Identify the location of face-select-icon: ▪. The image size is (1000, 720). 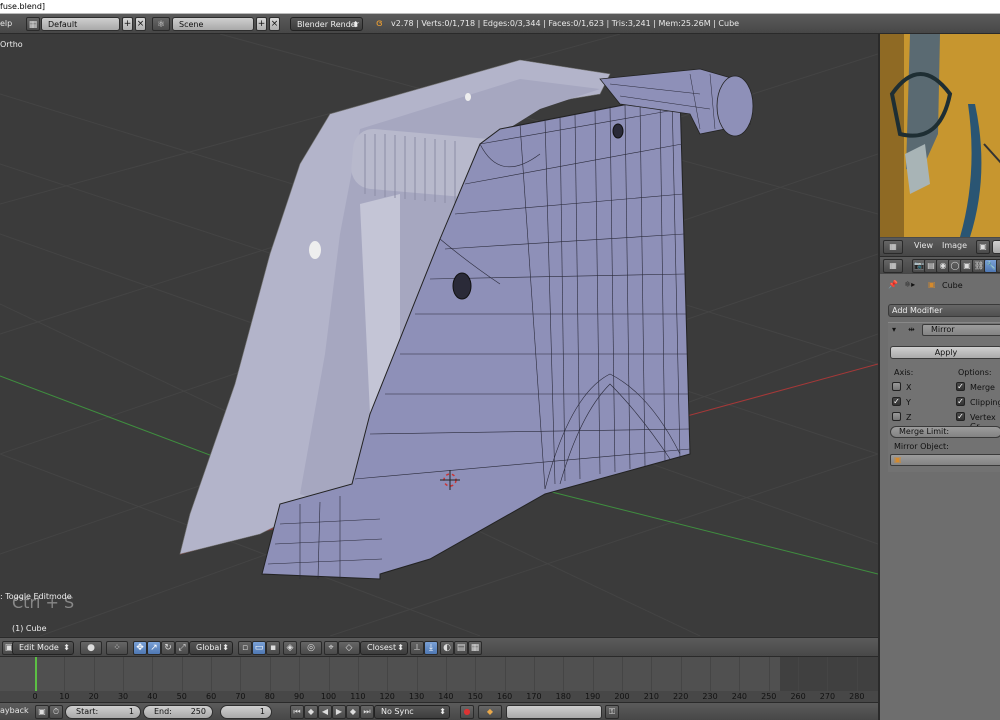
(273, 648).